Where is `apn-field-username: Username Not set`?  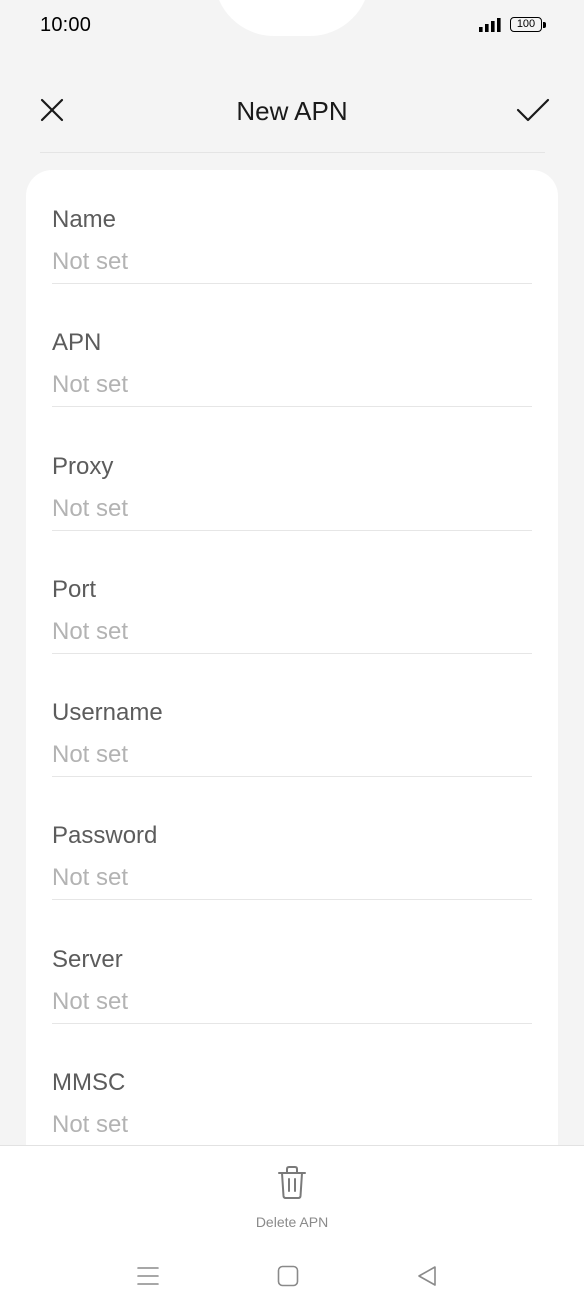
apn-field-username: Username Not set is located at coordinates (292, 720).